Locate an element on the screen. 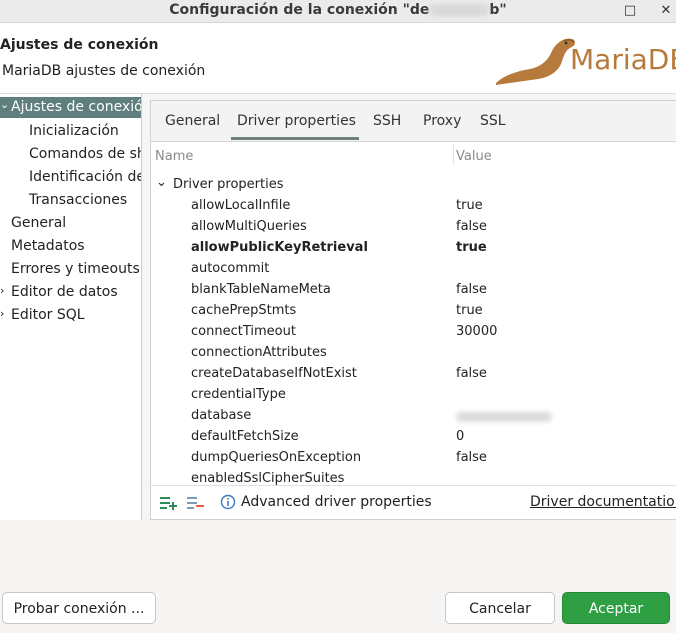 Image resolution: width=676 pixels, height=633 pixels. maximize-button: □ is located at coordinates (630, 11).